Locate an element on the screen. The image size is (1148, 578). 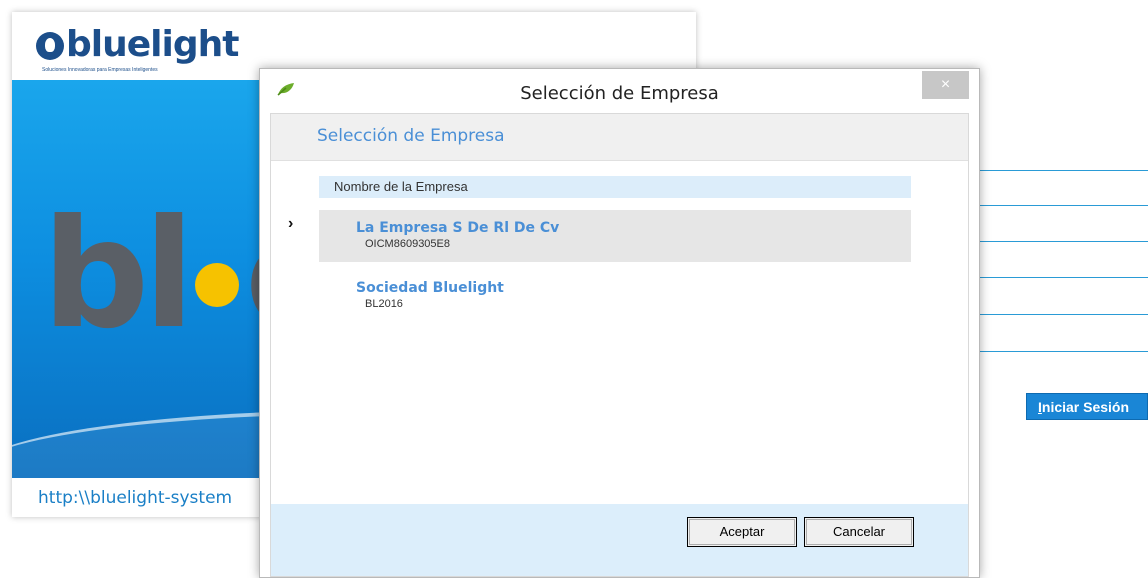
dialog-header-text: Selección de Empresa is located at coordinates (411, 136).